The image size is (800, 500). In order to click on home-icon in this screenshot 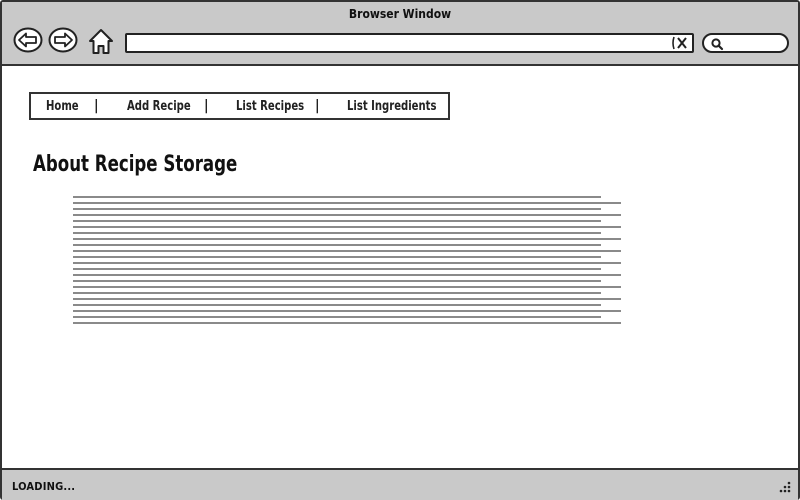, I will do `click(101, 41)`.